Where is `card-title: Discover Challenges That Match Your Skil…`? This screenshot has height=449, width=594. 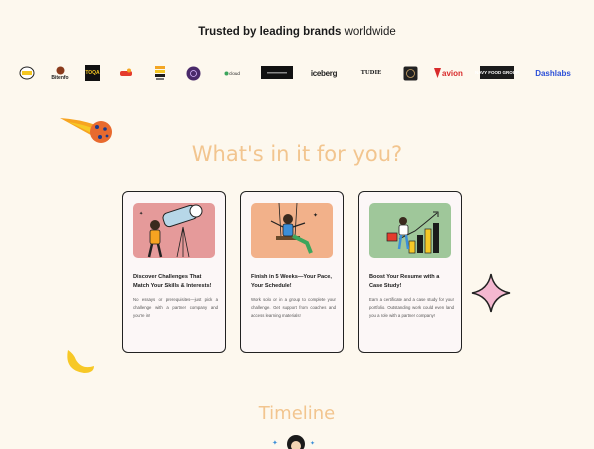 card-title: Discover Challenges That Match Your Skil… is located at coordinates (172, 281).